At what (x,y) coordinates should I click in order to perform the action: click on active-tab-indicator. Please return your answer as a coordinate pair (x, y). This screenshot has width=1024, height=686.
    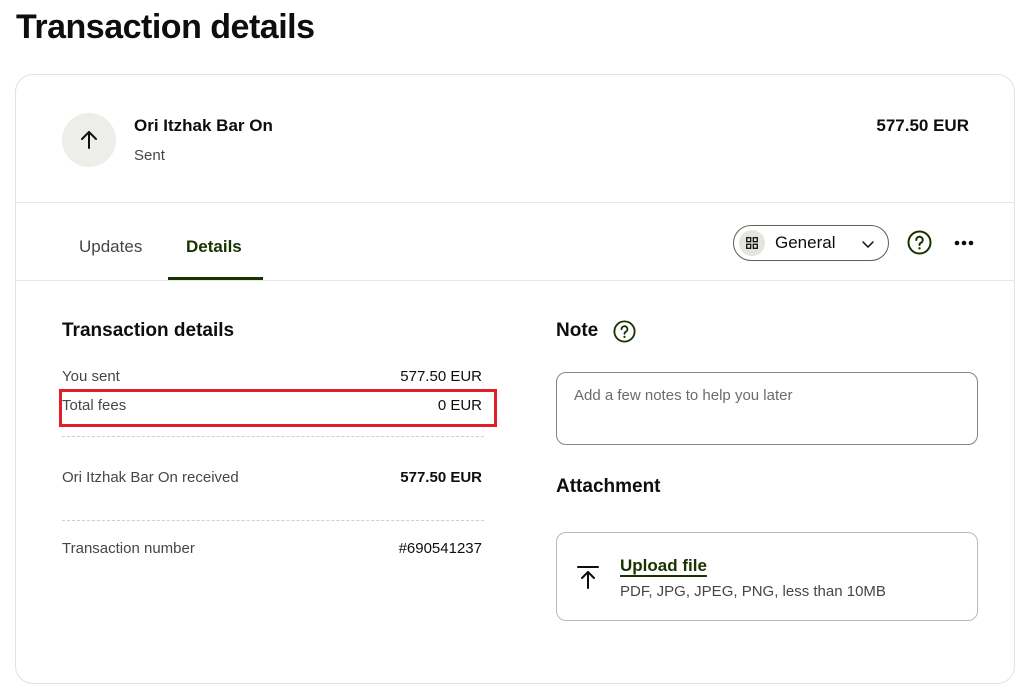
    Looking at the image, I should click on (215, 278).